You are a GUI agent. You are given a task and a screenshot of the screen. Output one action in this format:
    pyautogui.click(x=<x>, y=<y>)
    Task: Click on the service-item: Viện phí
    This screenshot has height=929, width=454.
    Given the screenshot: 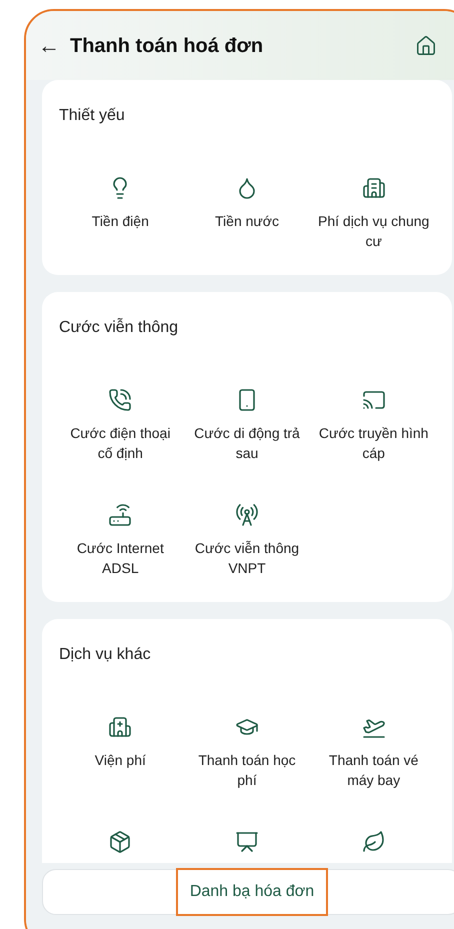 What is the action you would take?
    pyautogui.click(x=120, y=764)
    